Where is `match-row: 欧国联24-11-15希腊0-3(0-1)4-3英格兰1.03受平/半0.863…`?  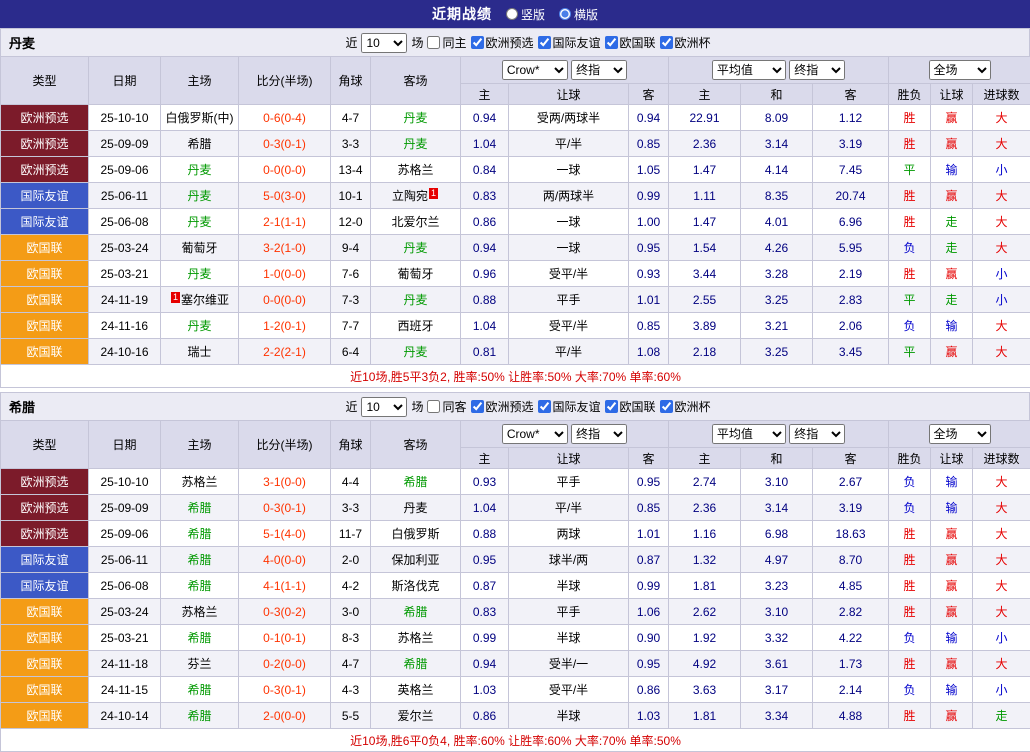
match-row: 欧国联24-11-15希腊0-3(0-1)4-3英格兰1.03受平/半0.863… is located at coordinates (515, 690).